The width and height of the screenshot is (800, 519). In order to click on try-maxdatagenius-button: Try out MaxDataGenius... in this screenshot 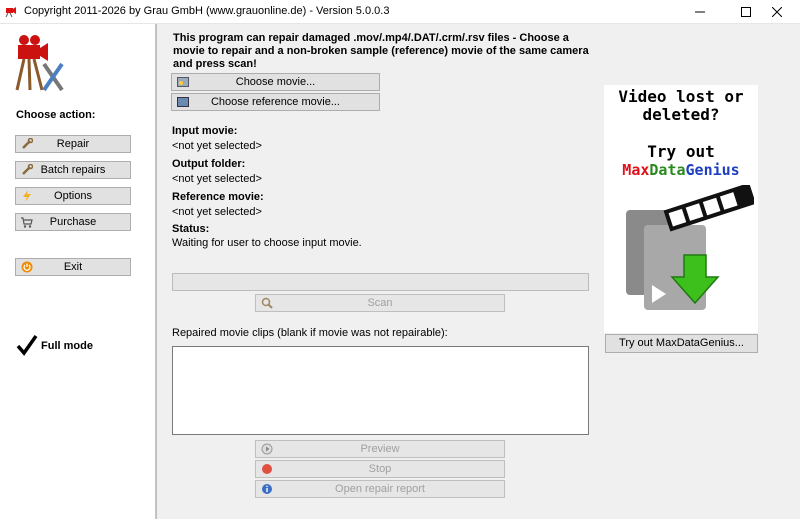, I will do `click(681, 343)`.